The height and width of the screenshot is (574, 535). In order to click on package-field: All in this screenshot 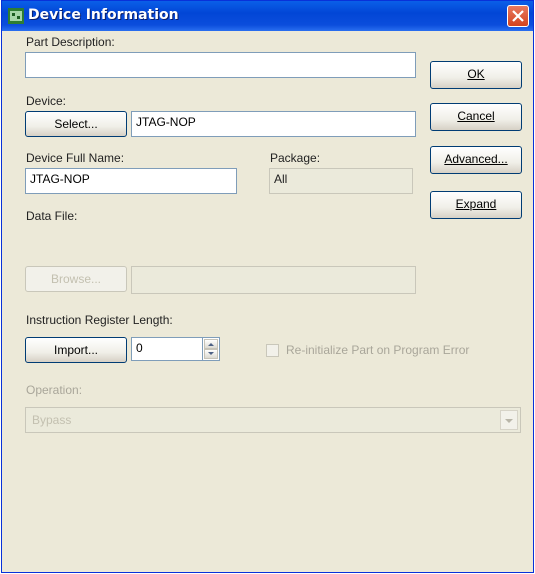, I will do `click(341, 181)`.